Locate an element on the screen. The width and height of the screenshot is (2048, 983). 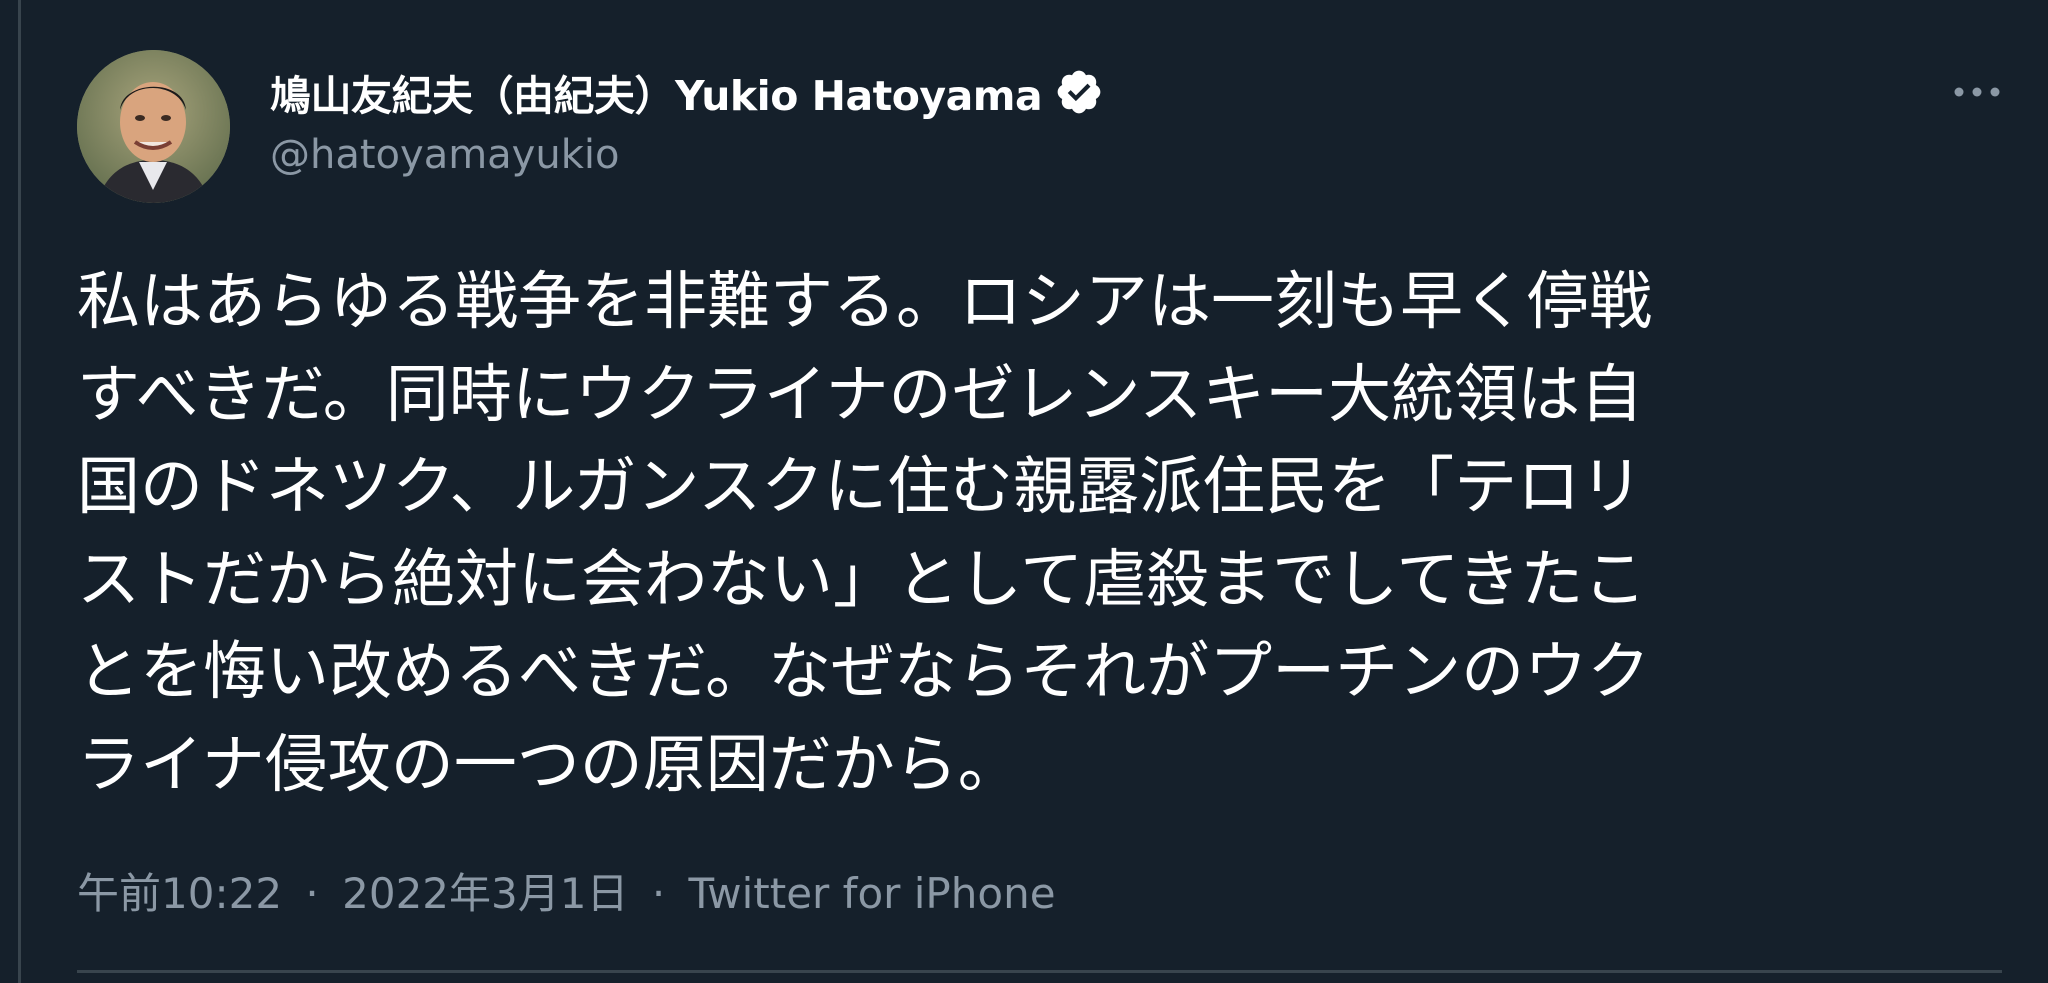
tweet-metadata: 午前10:22 · 2022年3月1日 · Twitter for iPhone is located at coordinates (566, 890).